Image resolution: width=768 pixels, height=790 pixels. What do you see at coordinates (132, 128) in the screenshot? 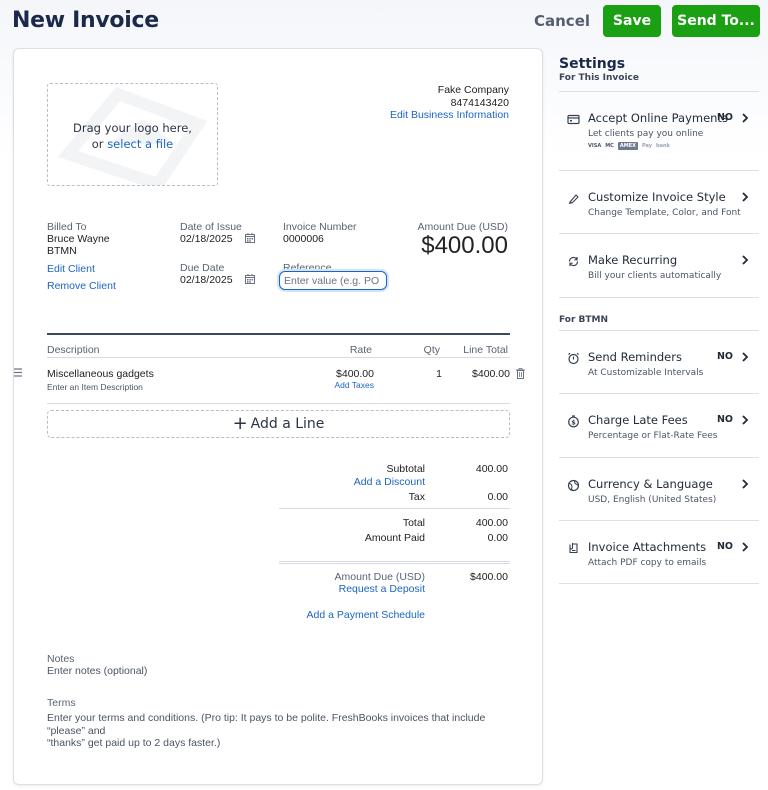
I see `logo-drop-text: Drag your logo here,` at bounding box center [132, 128].